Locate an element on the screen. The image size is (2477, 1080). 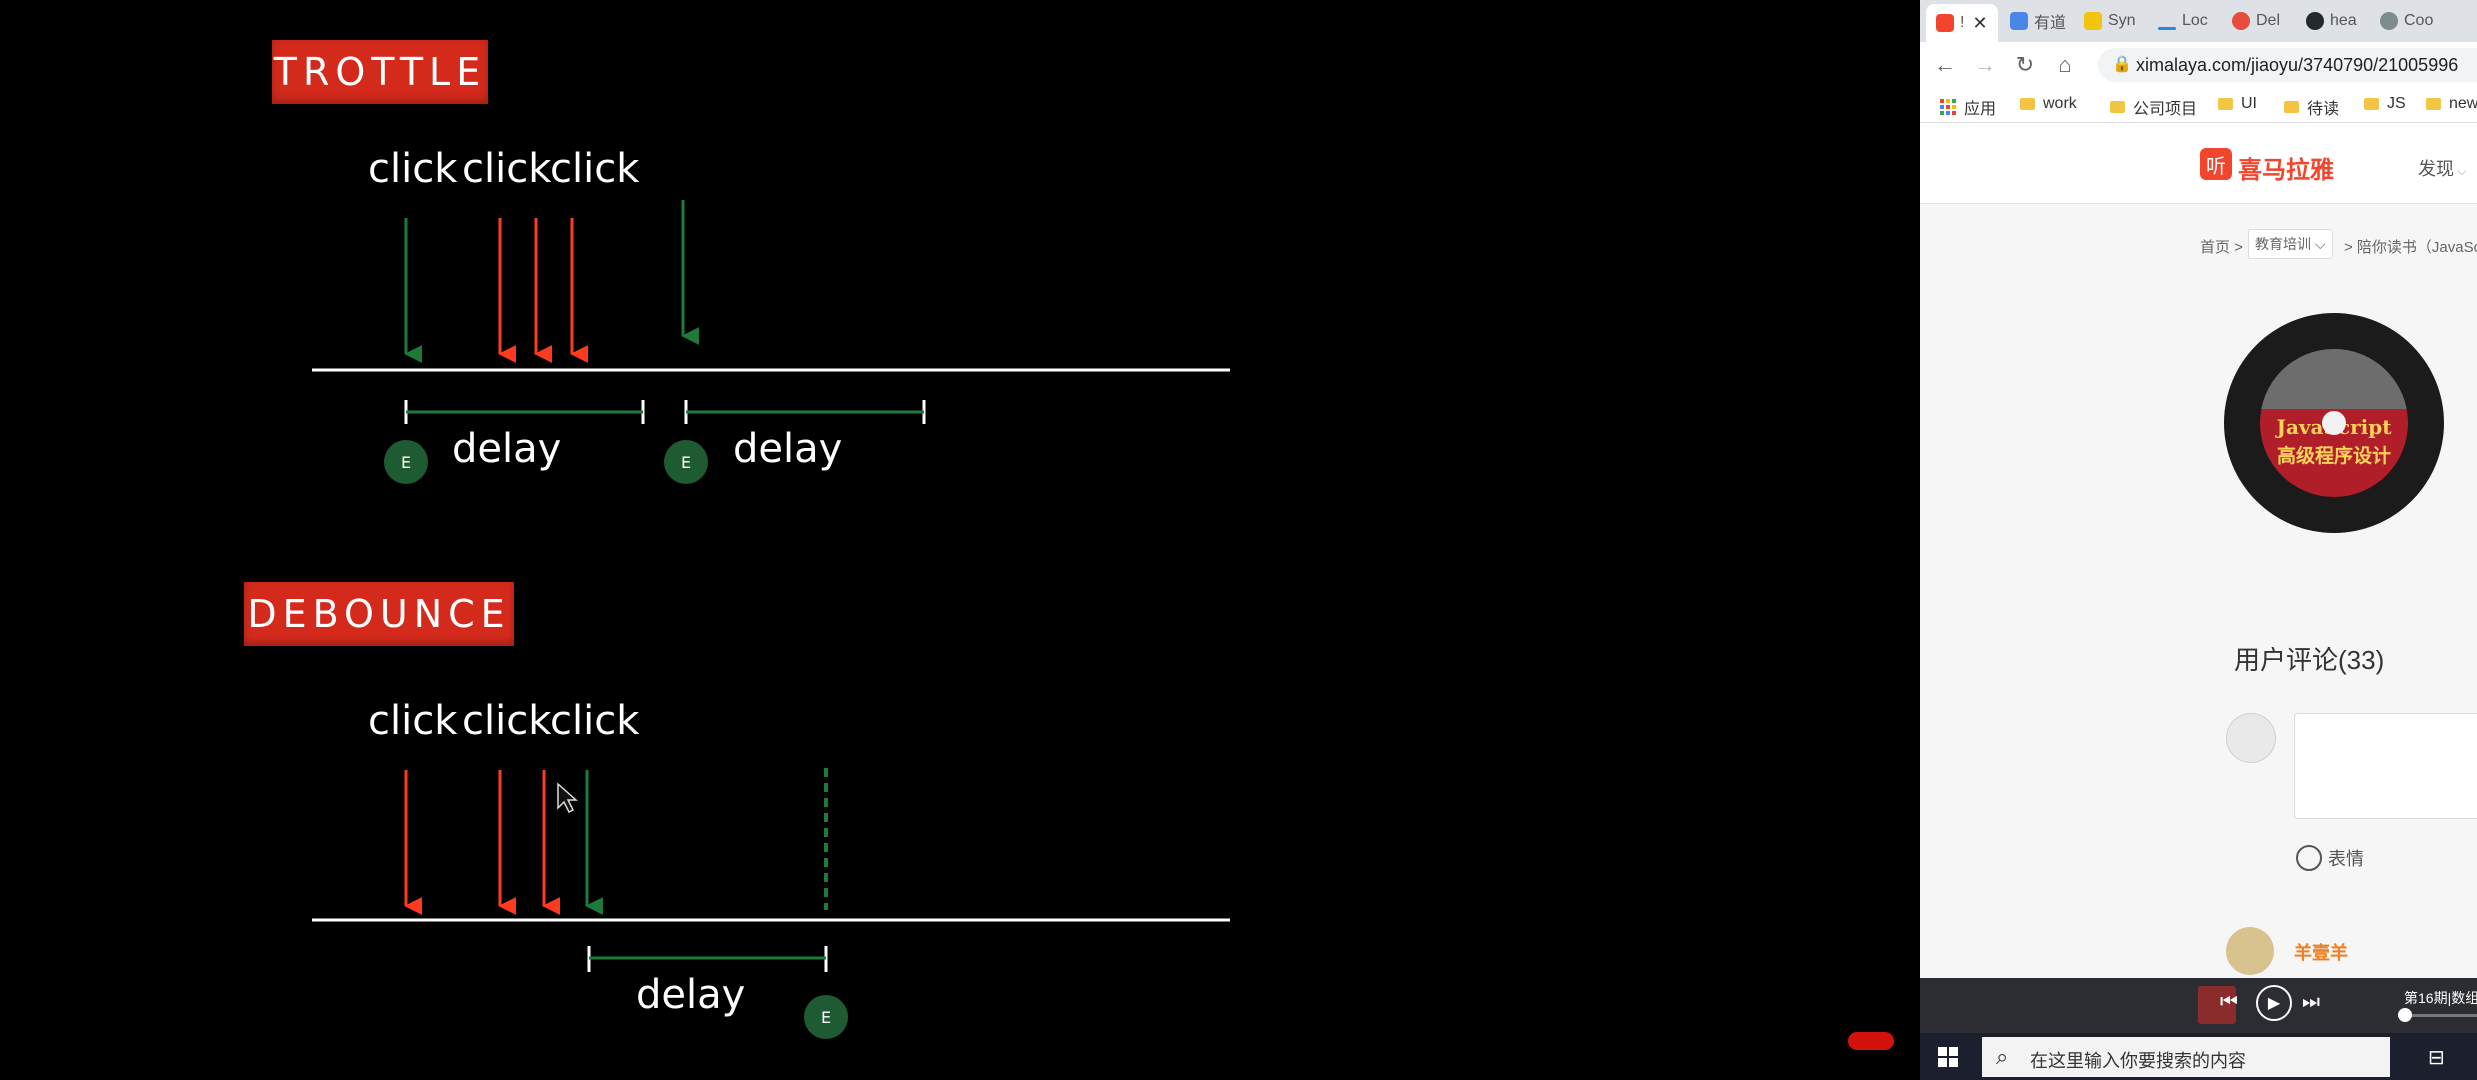
bookmark-new: new is located at coordinates (2451, 104).